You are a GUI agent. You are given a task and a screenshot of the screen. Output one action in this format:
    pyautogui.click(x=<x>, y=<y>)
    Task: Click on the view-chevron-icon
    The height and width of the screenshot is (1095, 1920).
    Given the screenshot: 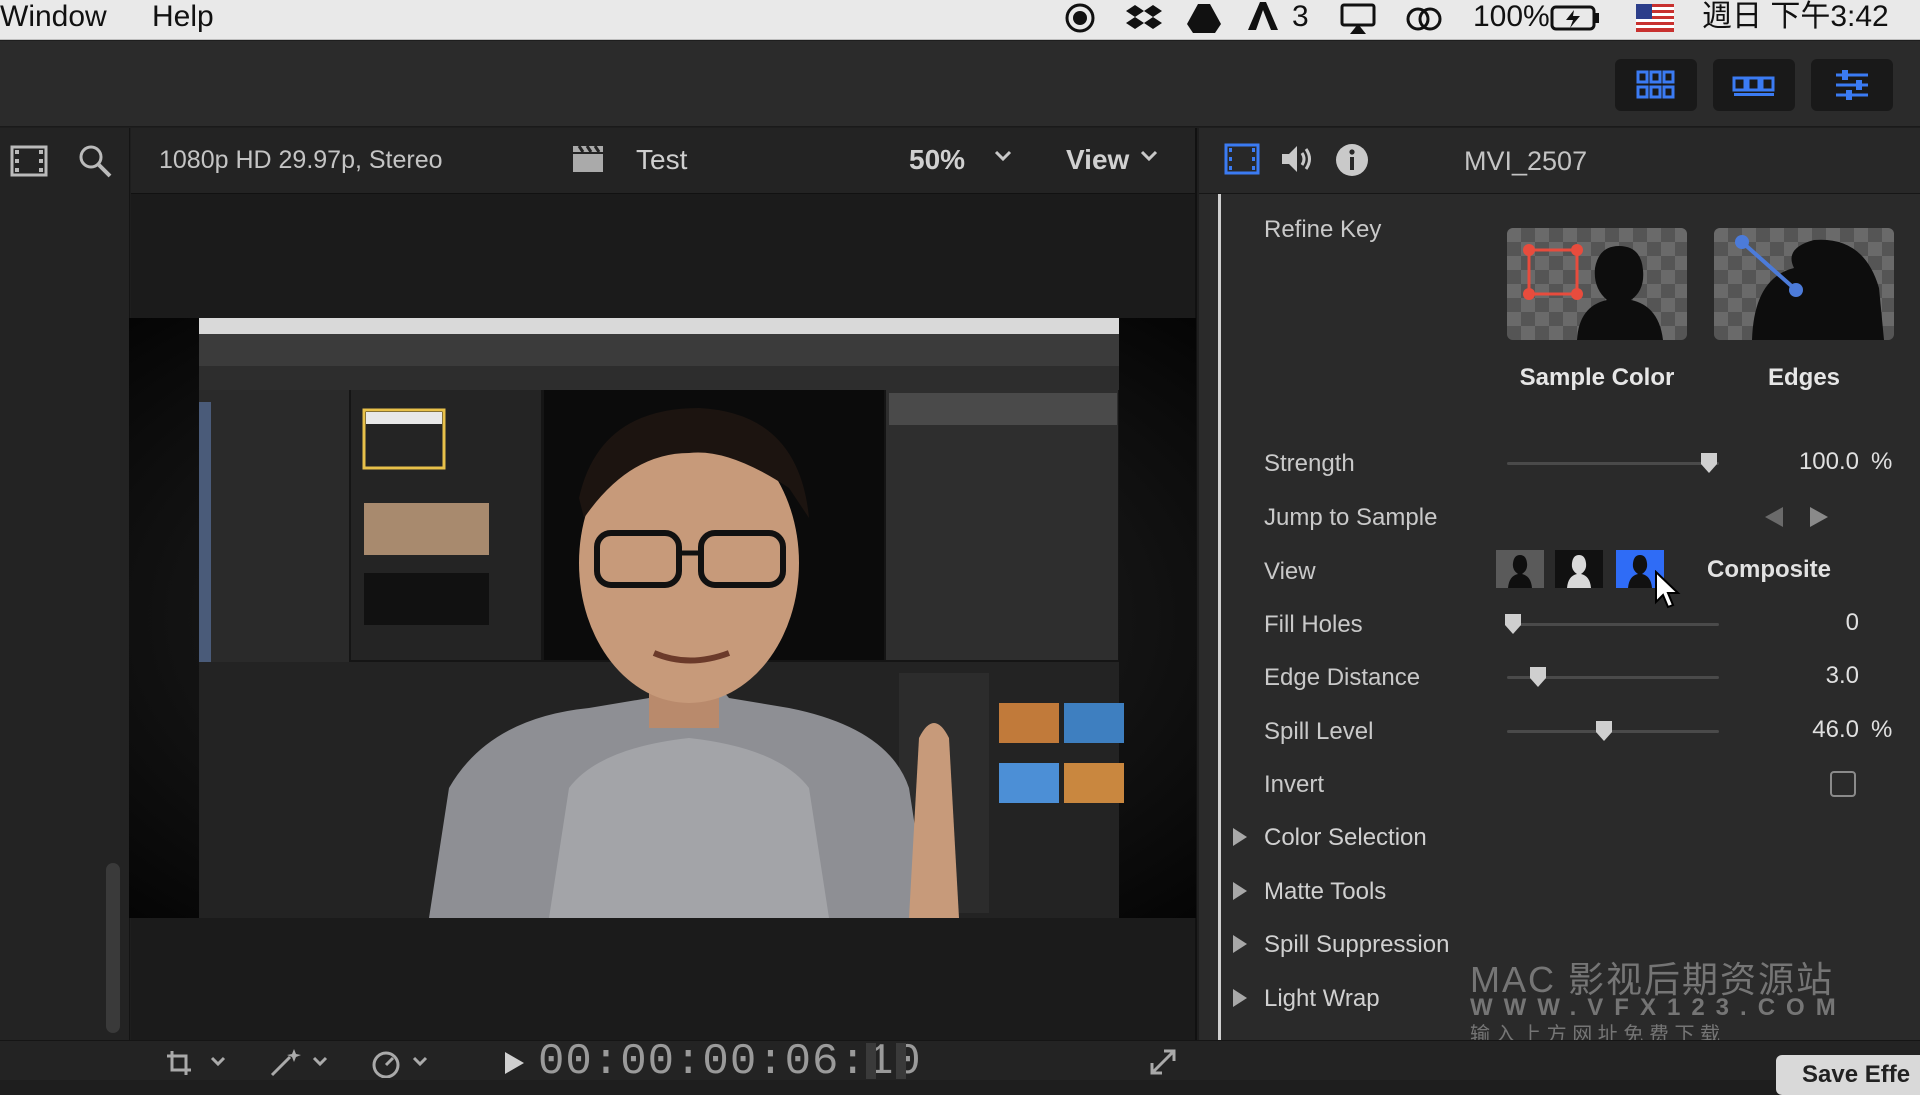 What is the action you would take?
    pyautogui.click(x=1149, y=158)
    